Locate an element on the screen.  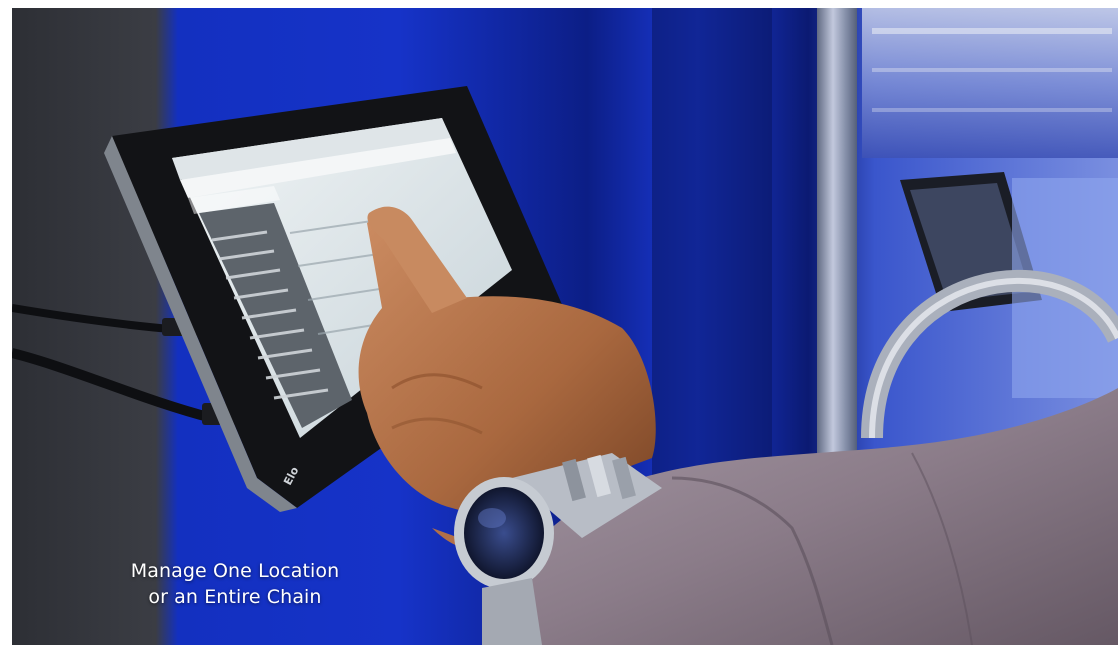
watch-face is located at coordinates (504, 533).